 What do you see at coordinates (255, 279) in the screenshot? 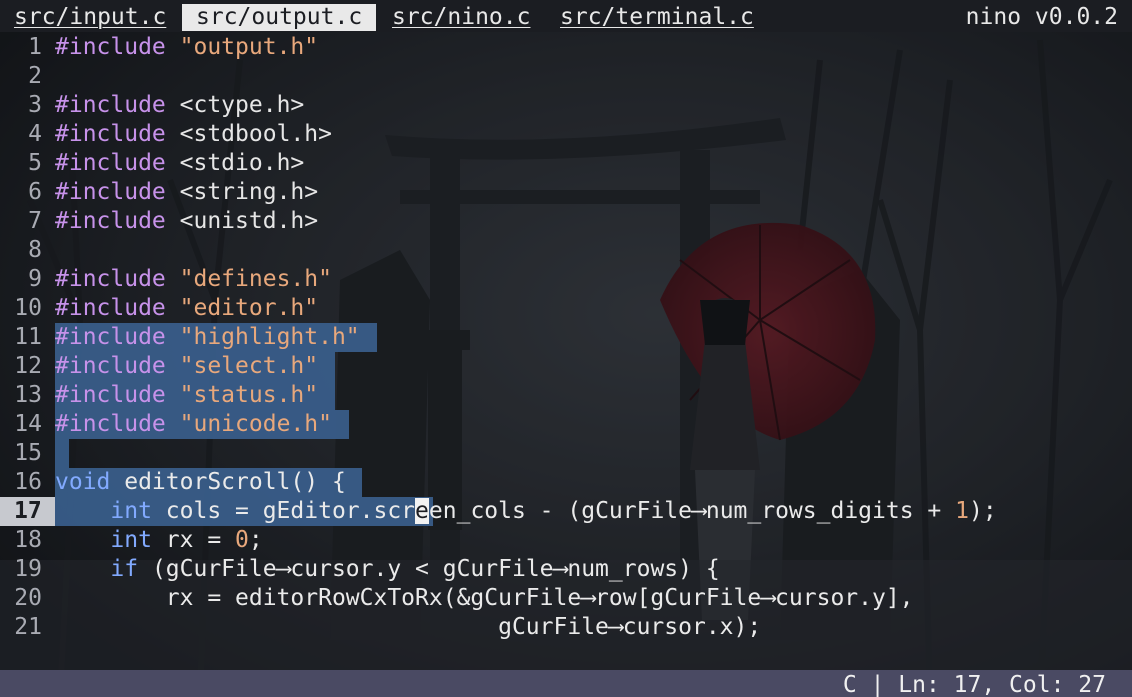
I see `code-token: "defines.h"` at bounding box center [255, 279].